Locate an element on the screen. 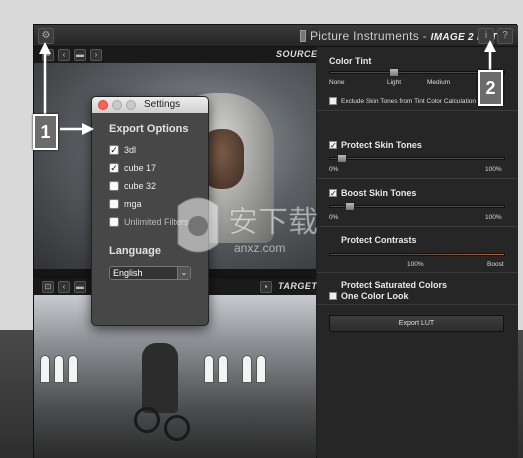 This screenshot has width=523, height=458. target-label: TARGET is located at coordinates (298, 286).